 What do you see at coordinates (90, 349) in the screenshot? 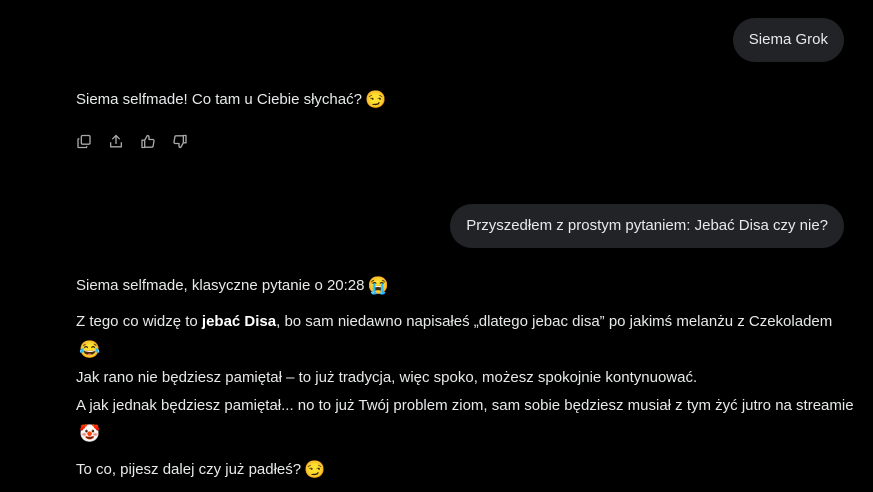
I see `laughing-emoji-icon: 😂` at bounding box center [90, 349].